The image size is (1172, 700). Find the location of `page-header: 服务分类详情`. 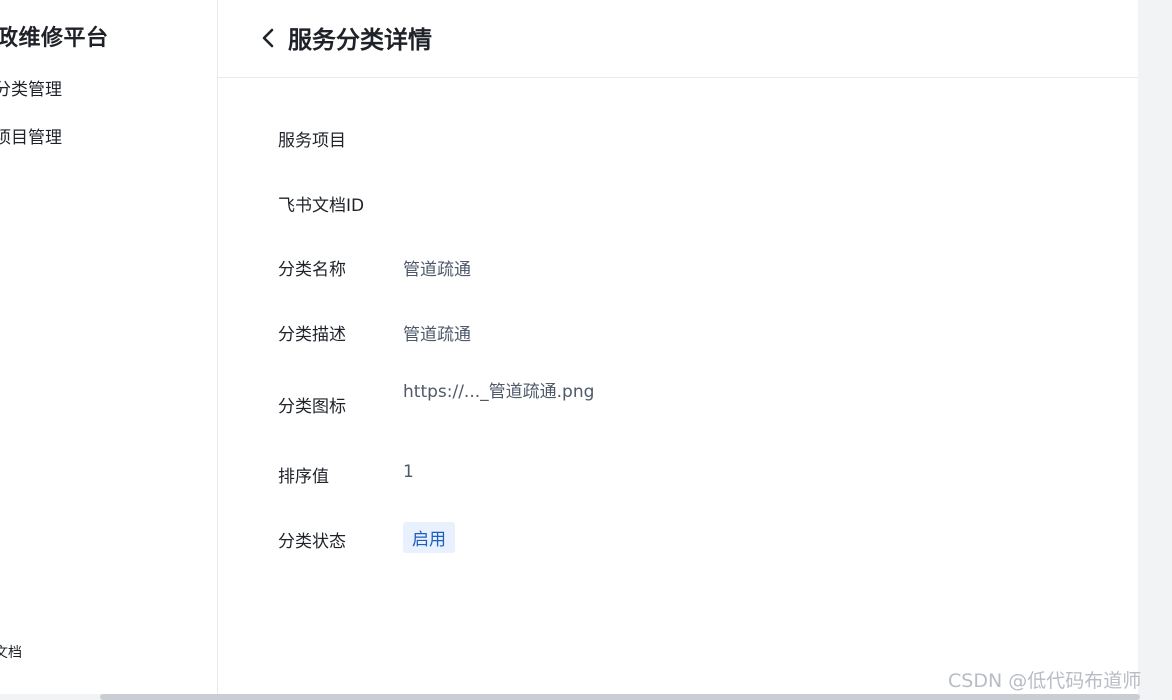

page-header: 服务分类详情 is located at coordinates (678, 39).